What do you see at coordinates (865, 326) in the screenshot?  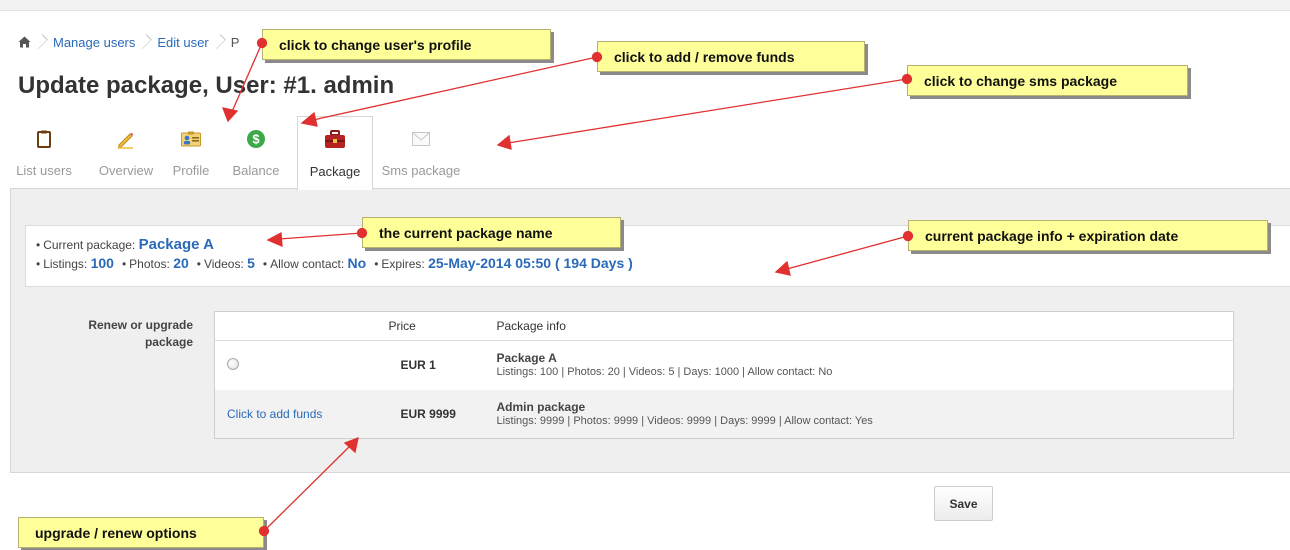 I see `package-info-header: Package info` at bounding box center [865, 326].